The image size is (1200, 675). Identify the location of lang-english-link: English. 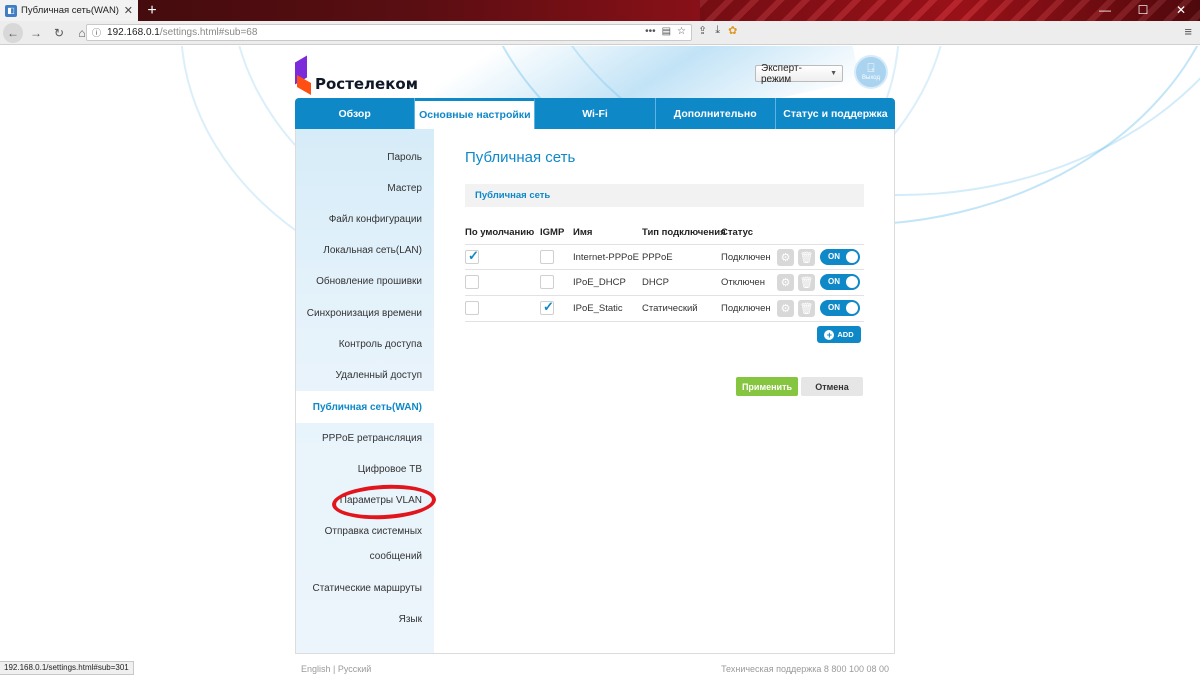
(316, 669).